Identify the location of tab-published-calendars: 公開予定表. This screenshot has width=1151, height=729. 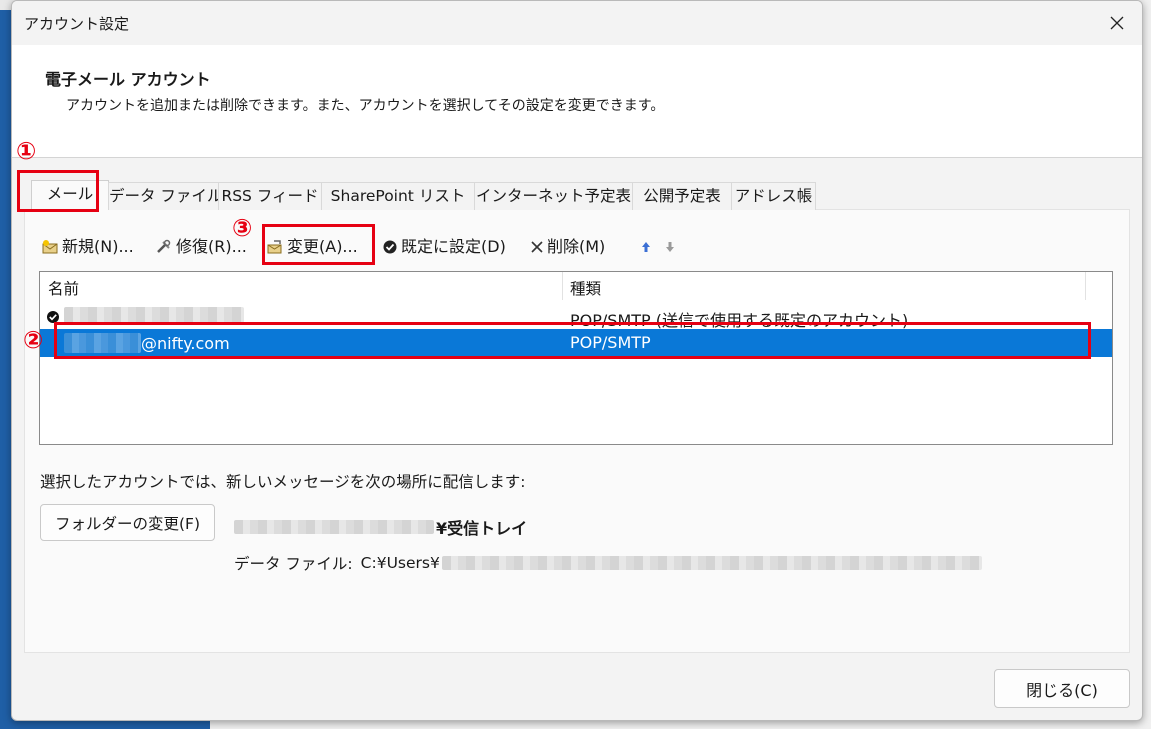
(682, 196).